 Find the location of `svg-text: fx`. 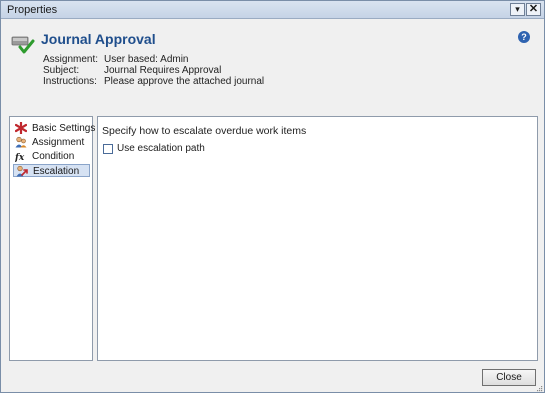

svg-text: fx is located at coordinates (20, 157).